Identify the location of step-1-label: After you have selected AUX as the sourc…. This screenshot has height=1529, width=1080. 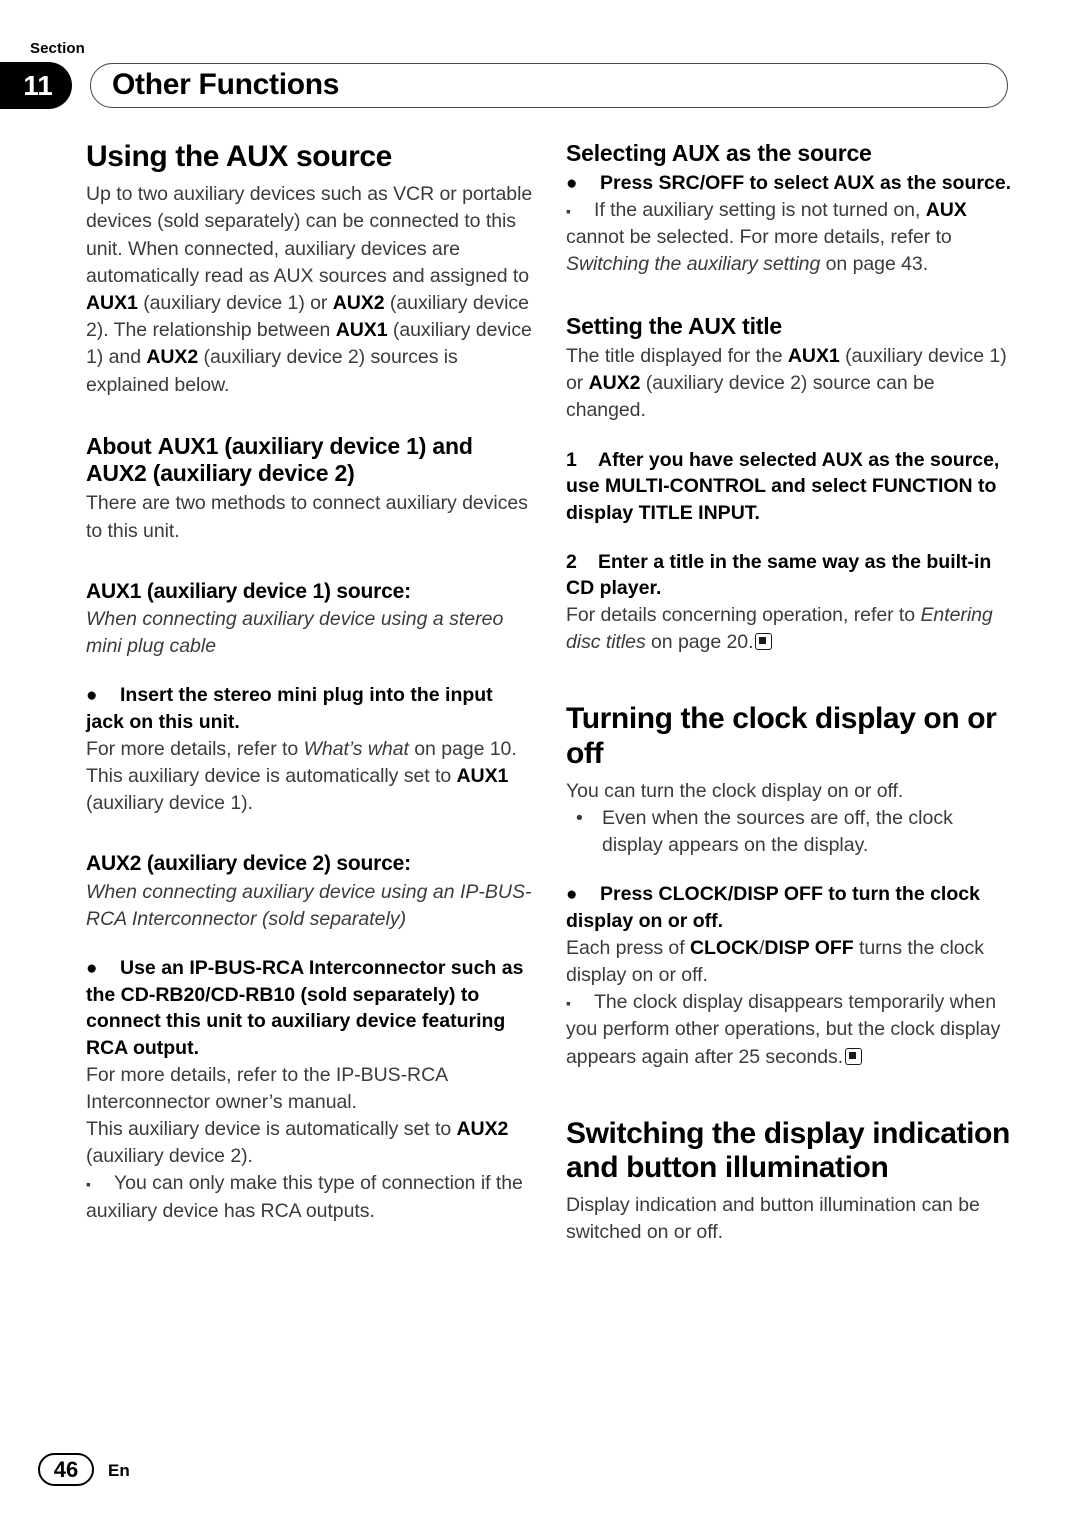
(783, 486).